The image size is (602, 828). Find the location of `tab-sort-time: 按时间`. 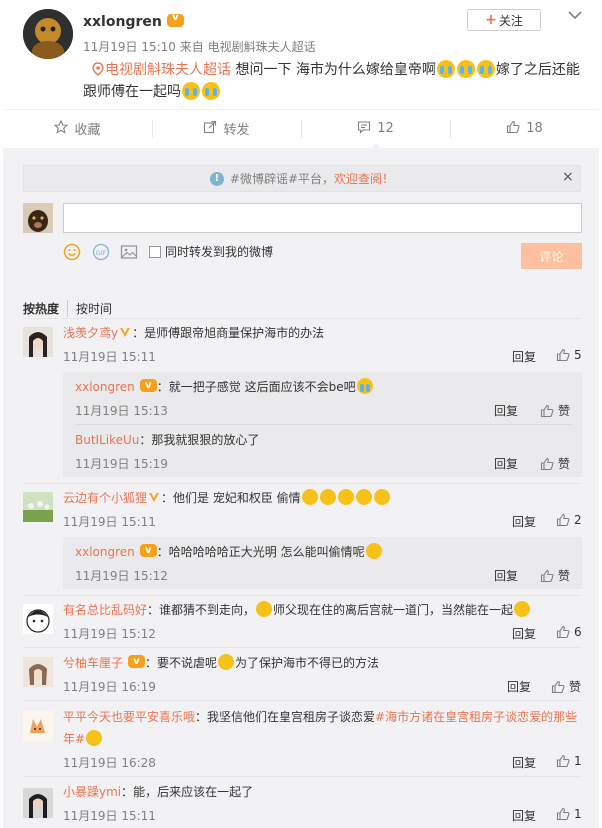

tab-sort-time: 按时间 is located at coordinates (98, 308).